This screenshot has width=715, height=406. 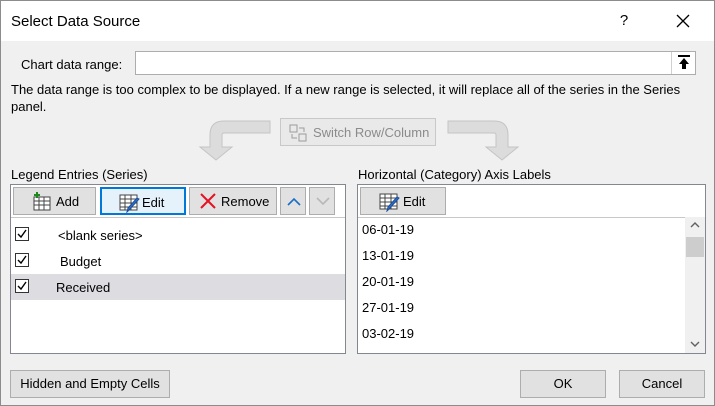 What do you see at coordinates (388, 229) in the screenshot?
I see `axis-label-item: 06-01-19` at bounding box center [388, 229].